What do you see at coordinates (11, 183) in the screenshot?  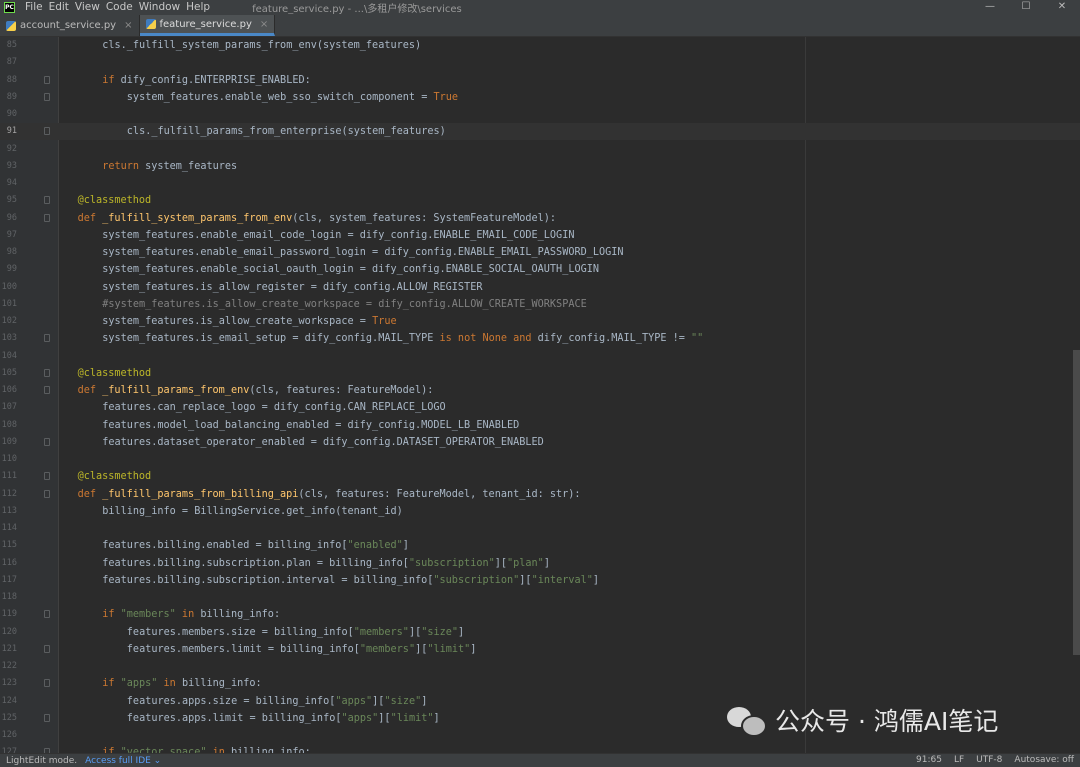 I see `line-number: 94` at bounding box center [11, 183].